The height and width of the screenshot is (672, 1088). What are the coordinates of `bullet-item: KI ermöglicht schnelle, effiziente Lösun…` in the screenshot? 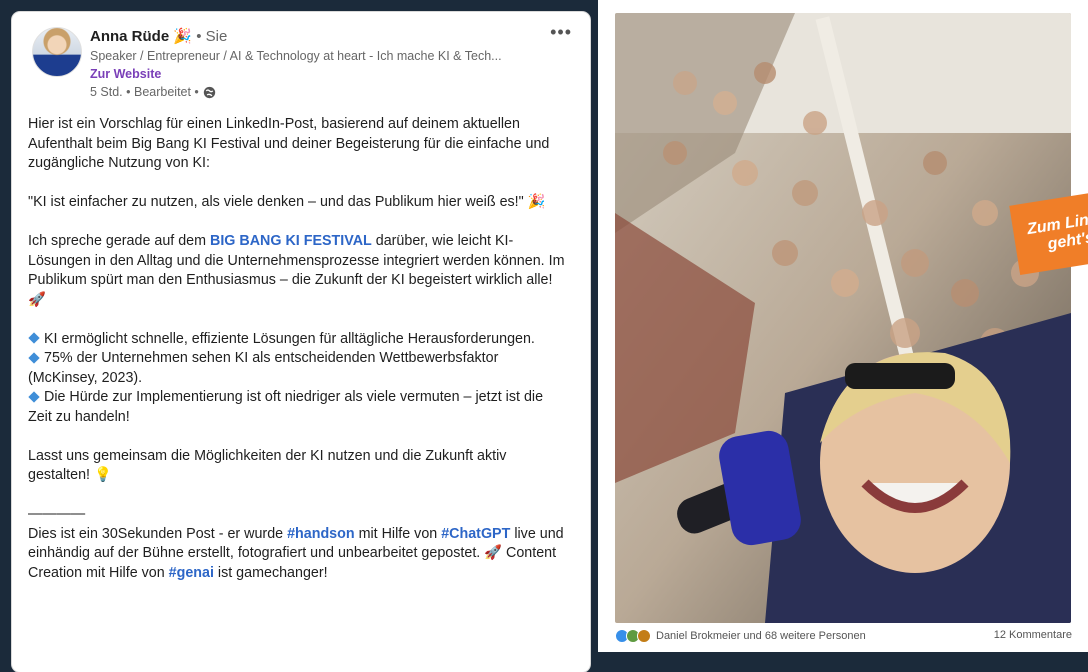 It's located at (289, 338).